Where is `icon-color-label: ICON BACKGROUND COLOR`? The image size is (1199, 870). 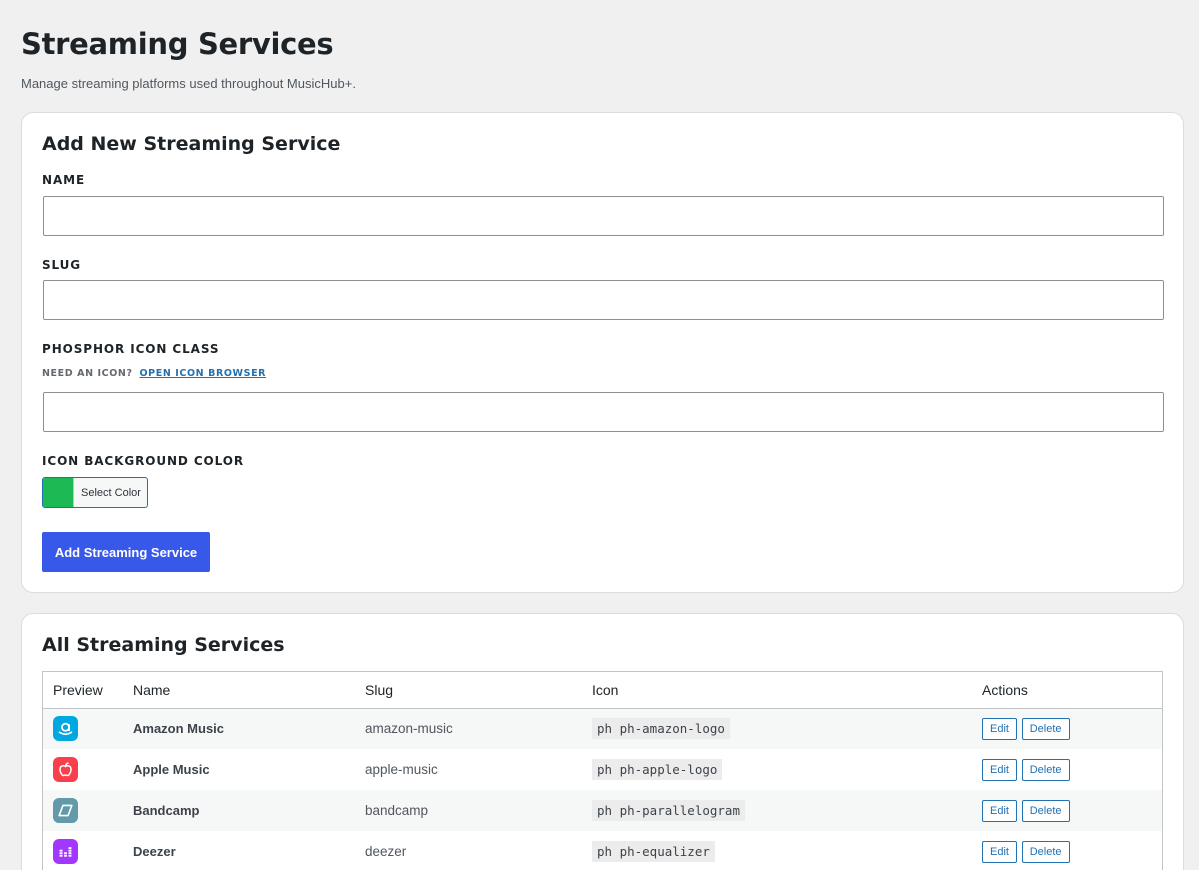 icon-color-label: ICON BACKGROUND COLOR is located at coordinates (143, 461).